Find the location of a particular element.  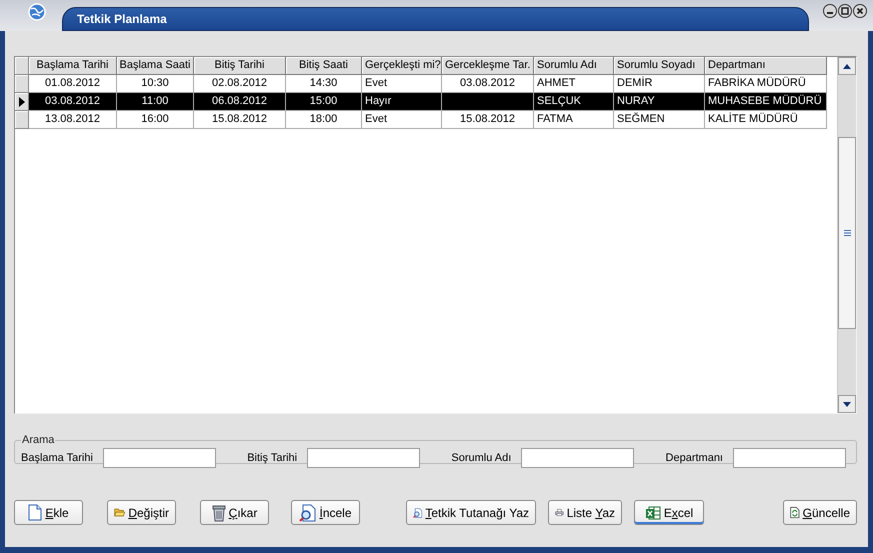

table-cell: MUHASEBE MÜDÜRÜ is located at coordinates (766, 102).